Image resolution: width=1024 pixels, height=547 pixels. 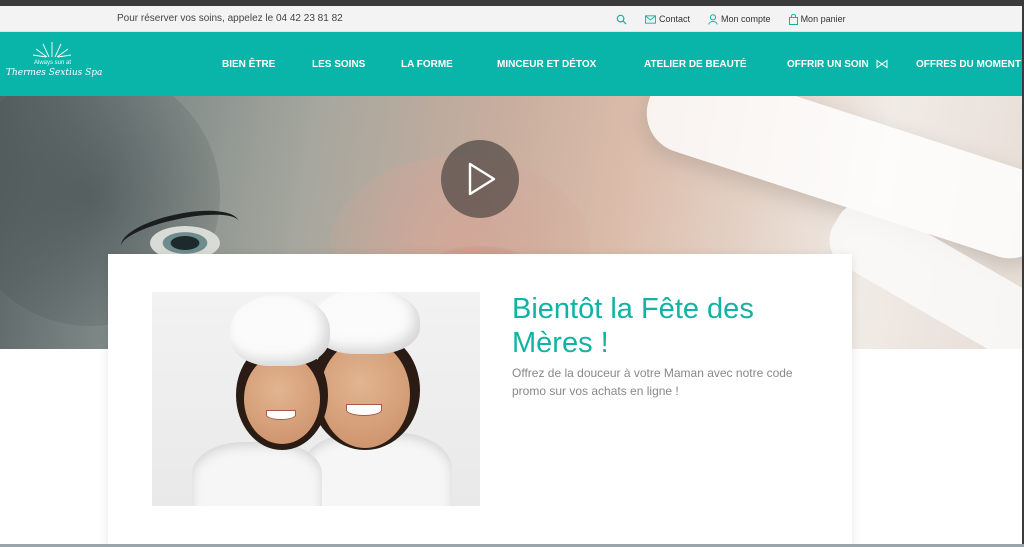 I want to click on nav-item-offres-du-moment: OFFRES DU MOMENT, so click(x=968, y=64).